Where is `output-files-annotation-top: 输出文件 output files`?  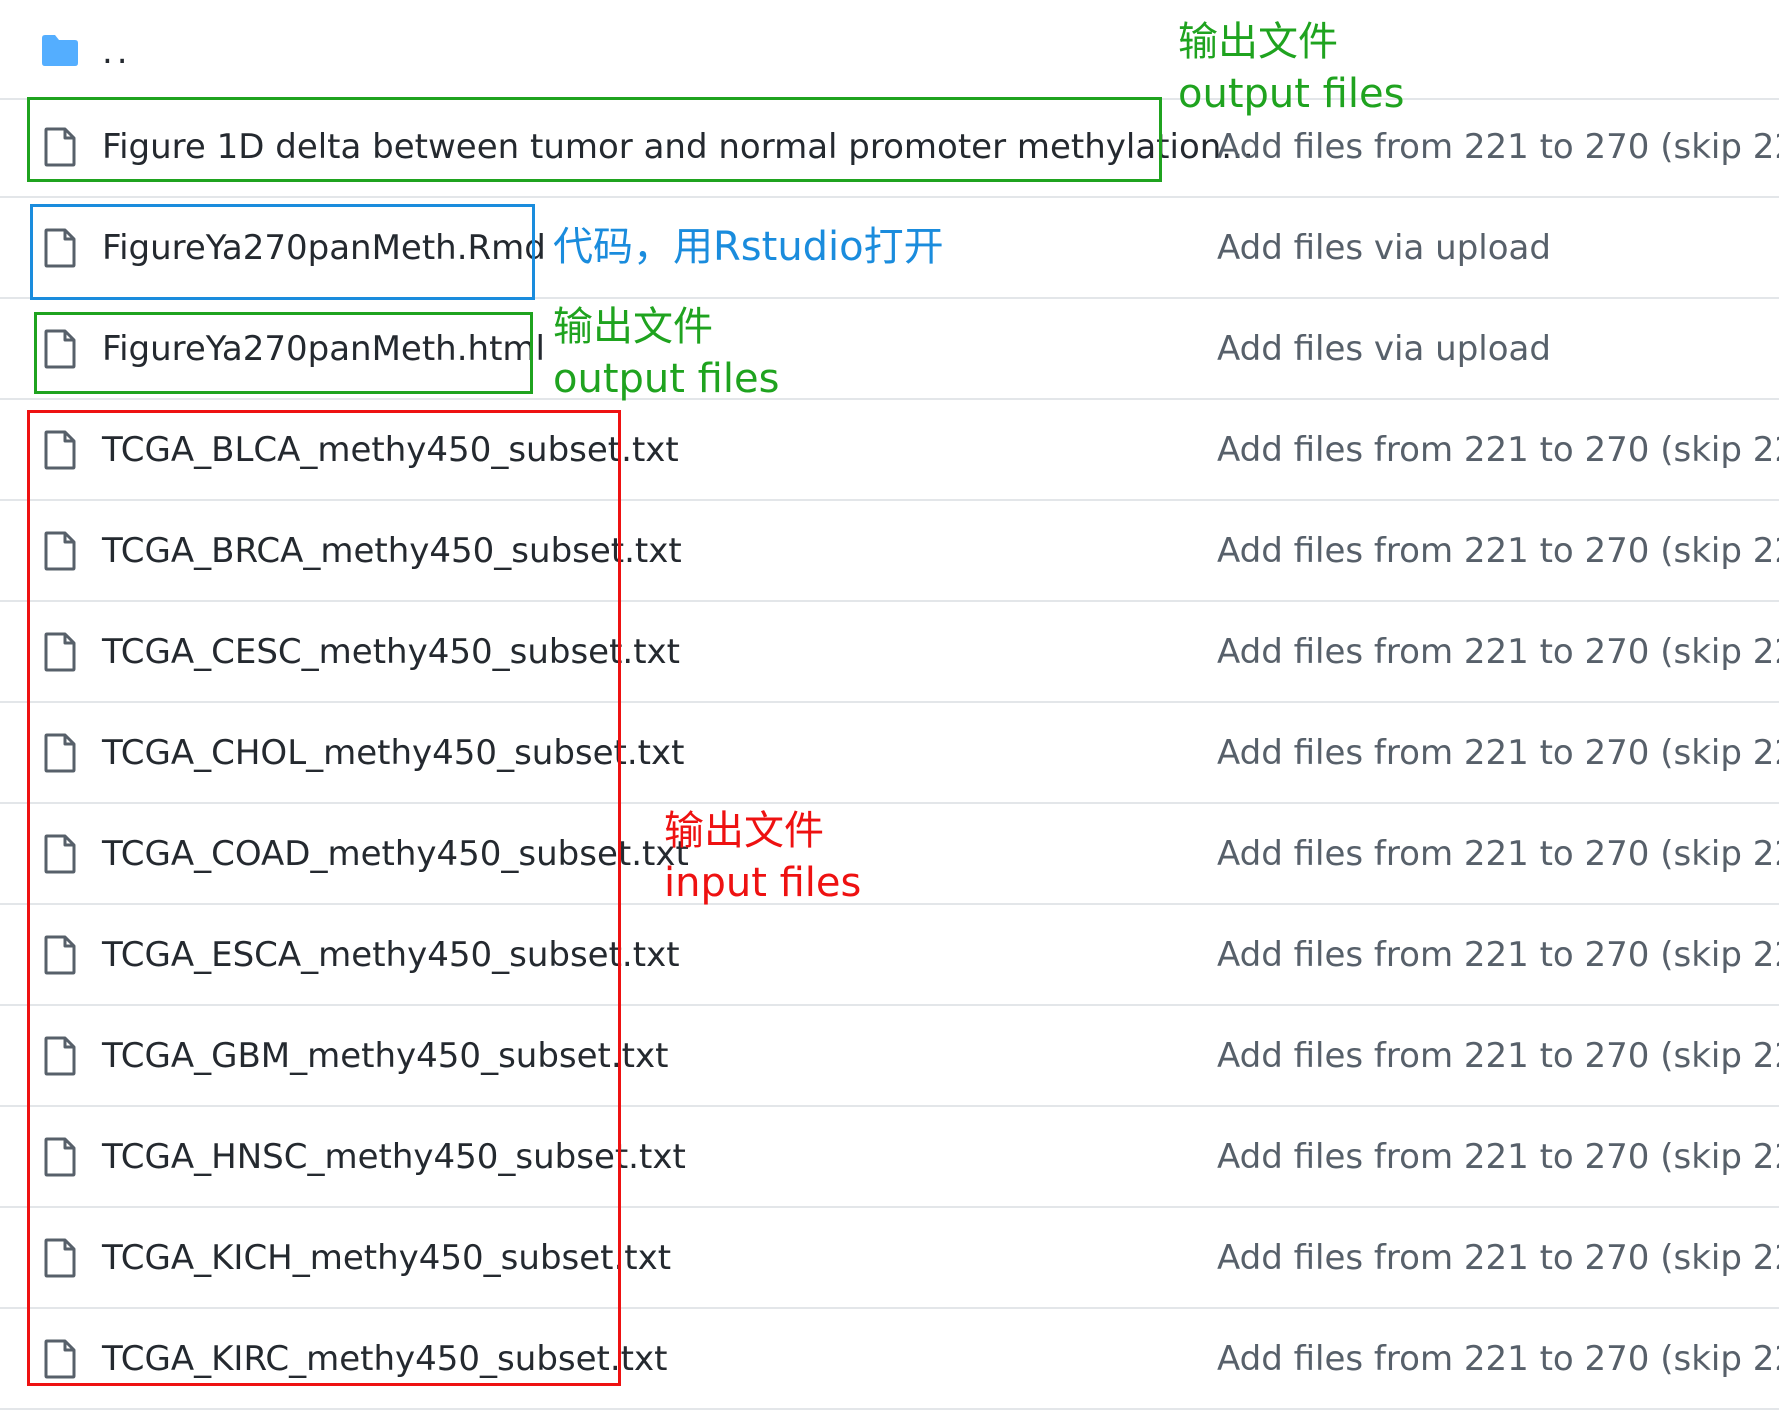 output-files-annotation-top: 输出文件 output files is located at coordinates (1291, 68).